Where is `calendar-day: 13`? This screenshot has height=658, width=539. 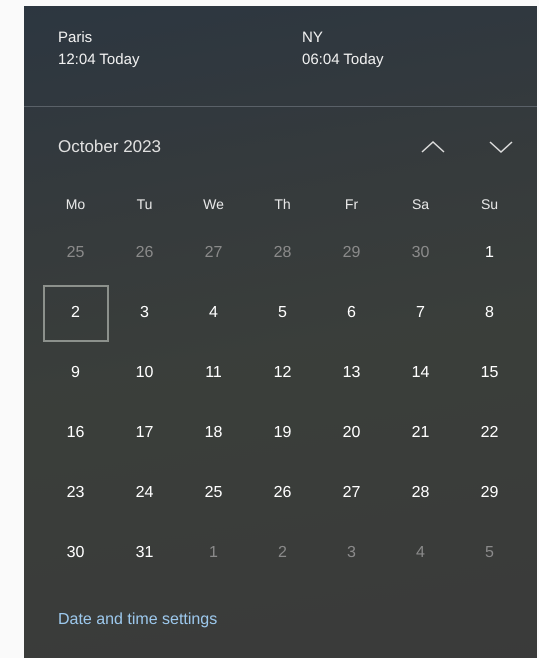
calendar-day: 13 is located at coordinates (351, 373).